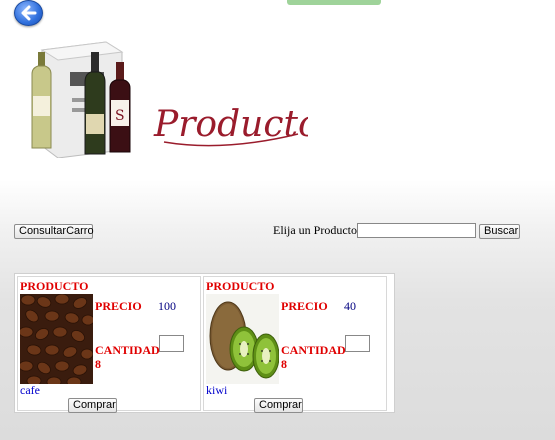  Describe the element at coordinates (242, 339) in the screenshot. I see `kiwi-image` at that location.